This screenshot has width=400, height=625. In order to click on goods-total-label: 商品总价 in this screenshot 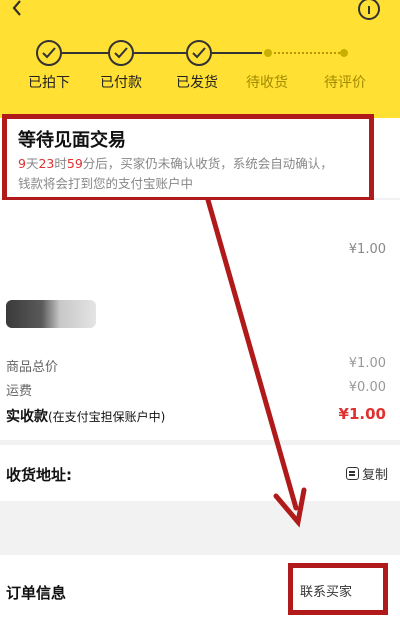, I will do `click(32, 367)`.